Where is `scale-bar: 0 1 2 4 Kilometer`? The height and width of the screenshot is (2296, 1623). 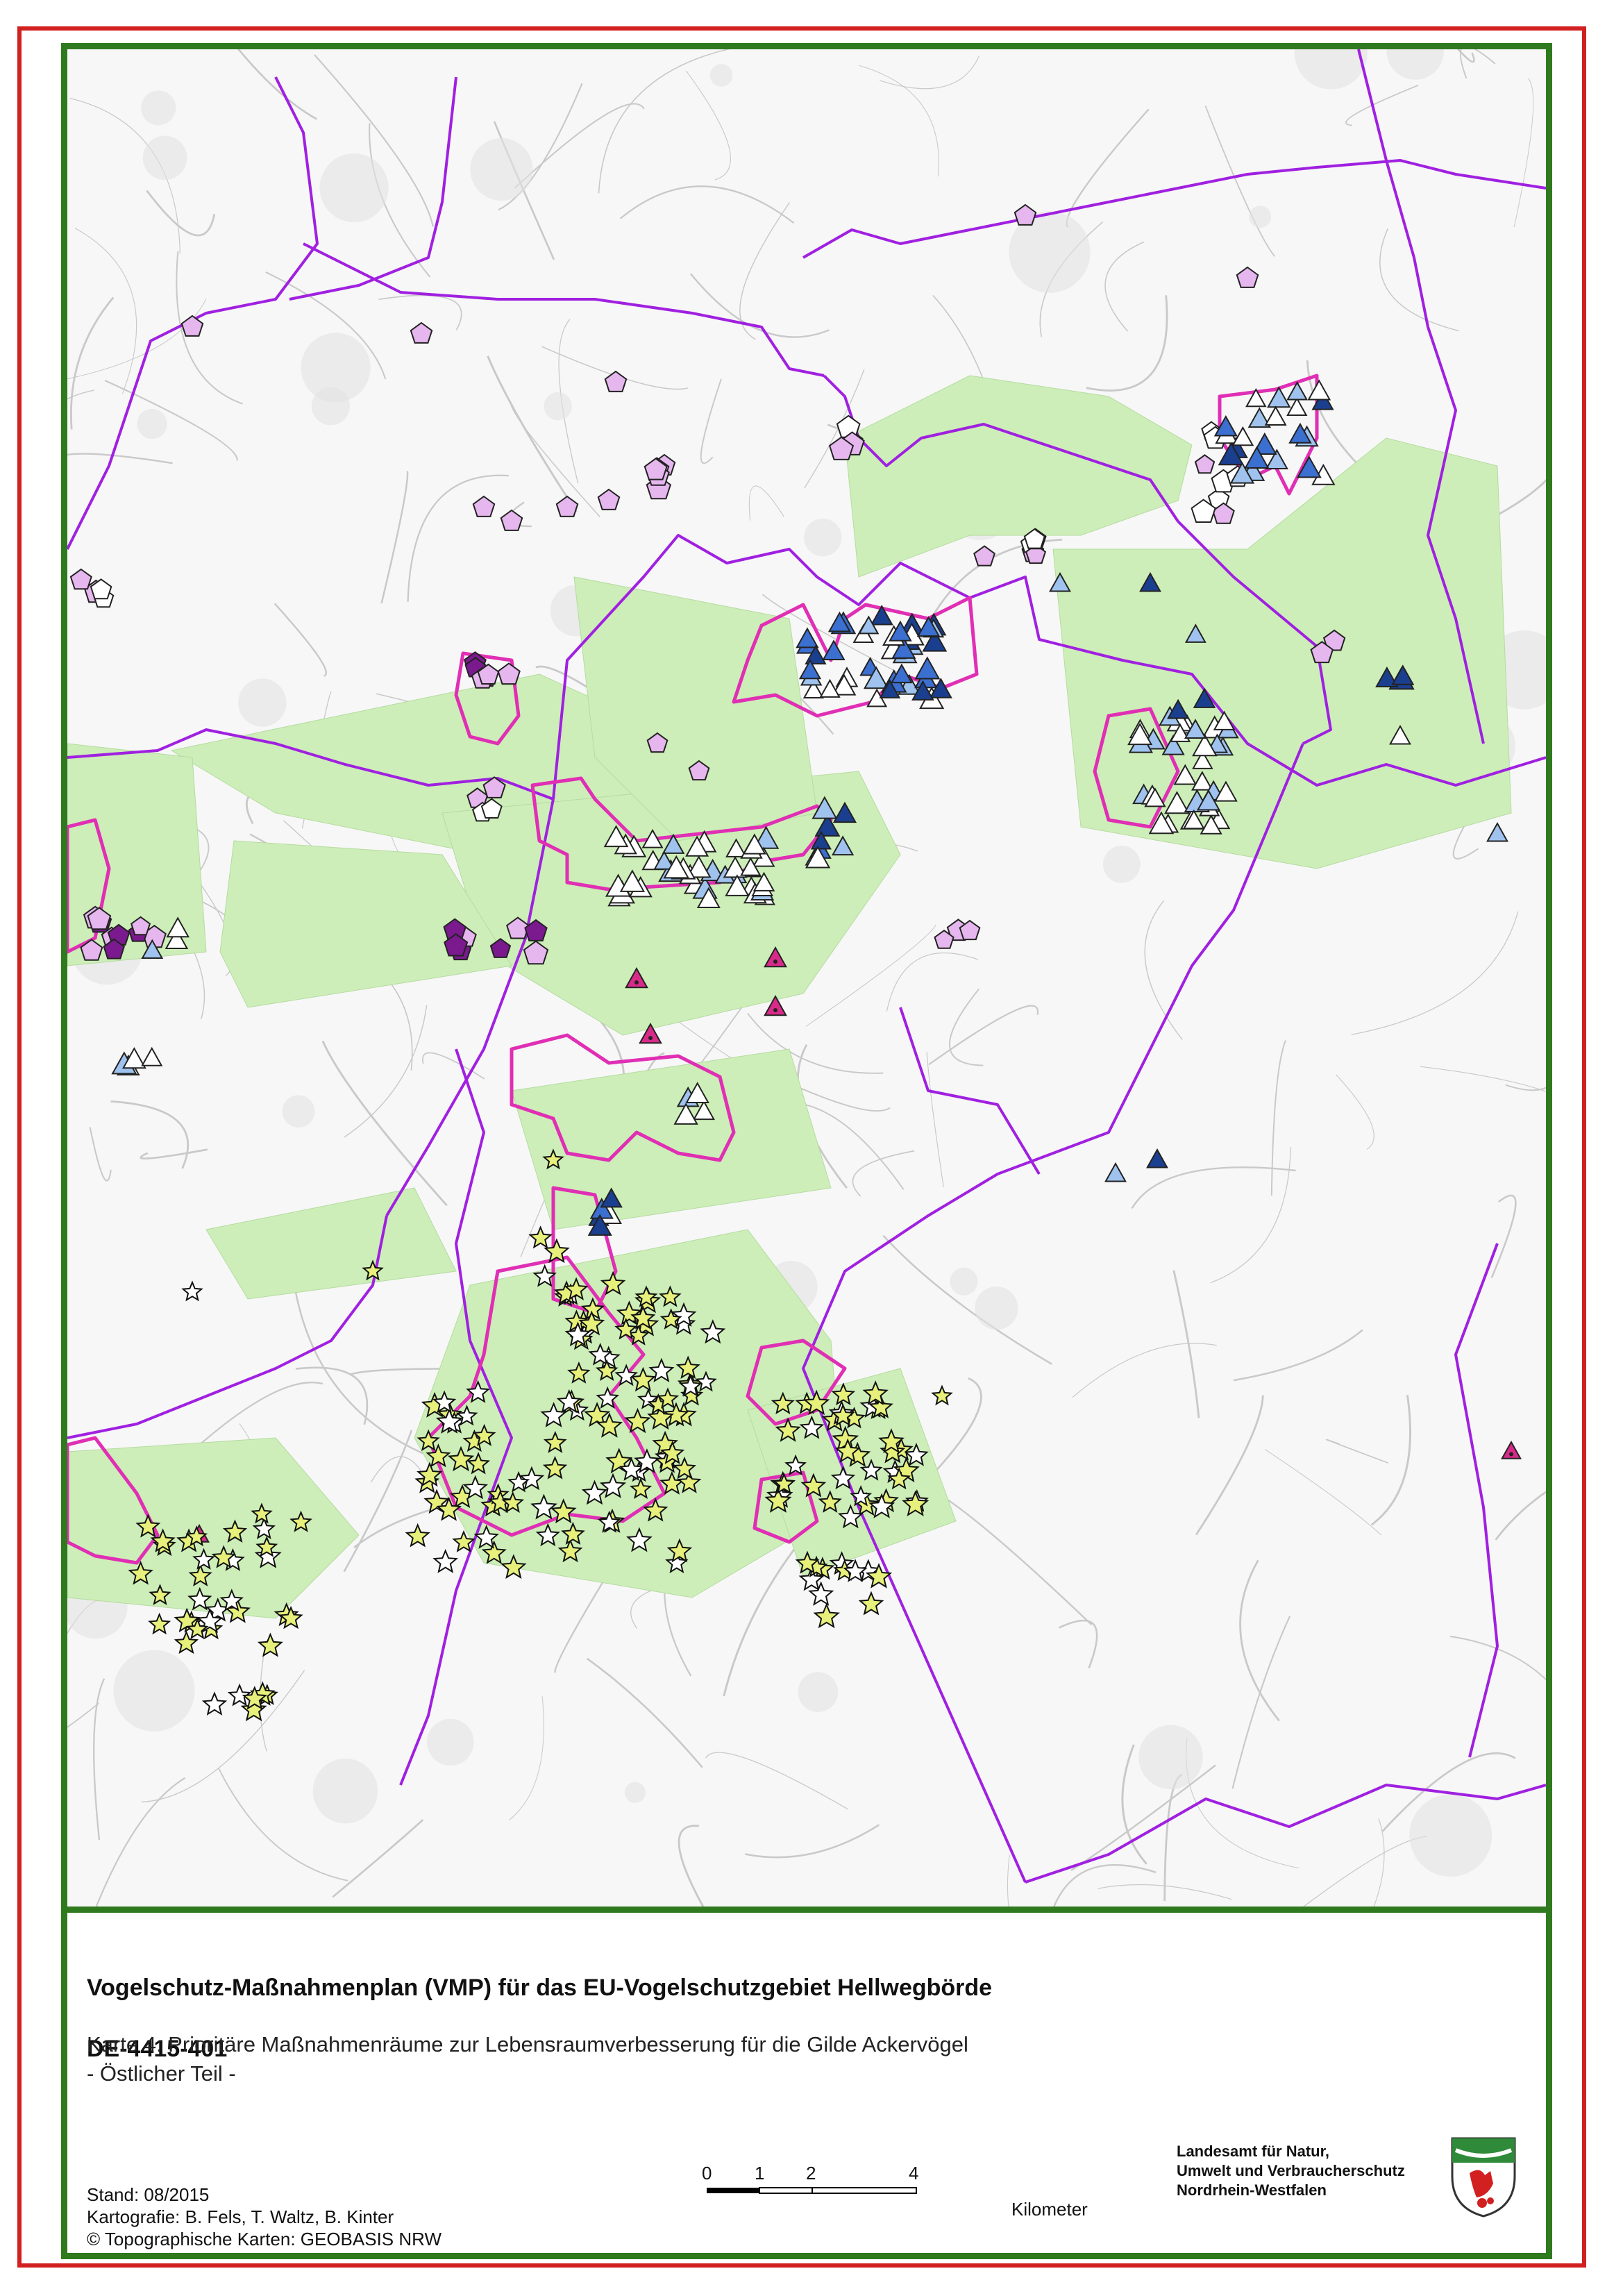
scale-bar: 0 1 2 4 Kilometer is located at coordinates (893, 2194).